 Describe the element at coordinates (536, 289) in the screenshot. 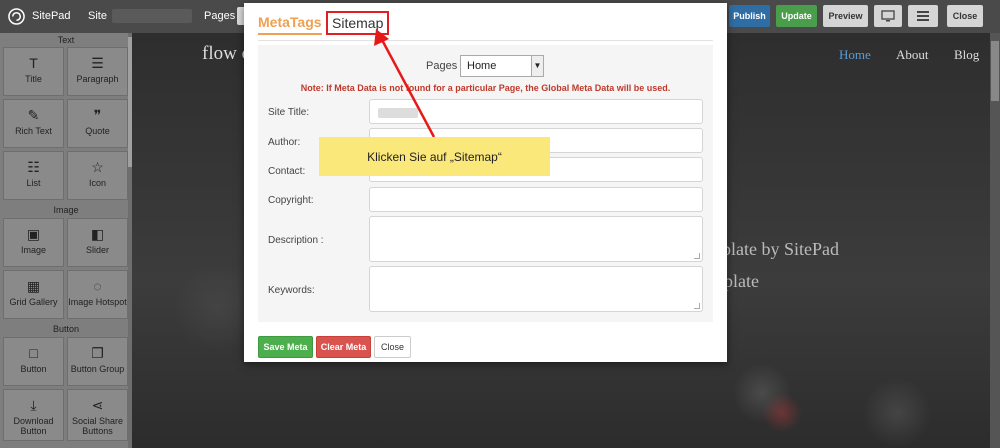

I see `keywords-textarea` at that location.